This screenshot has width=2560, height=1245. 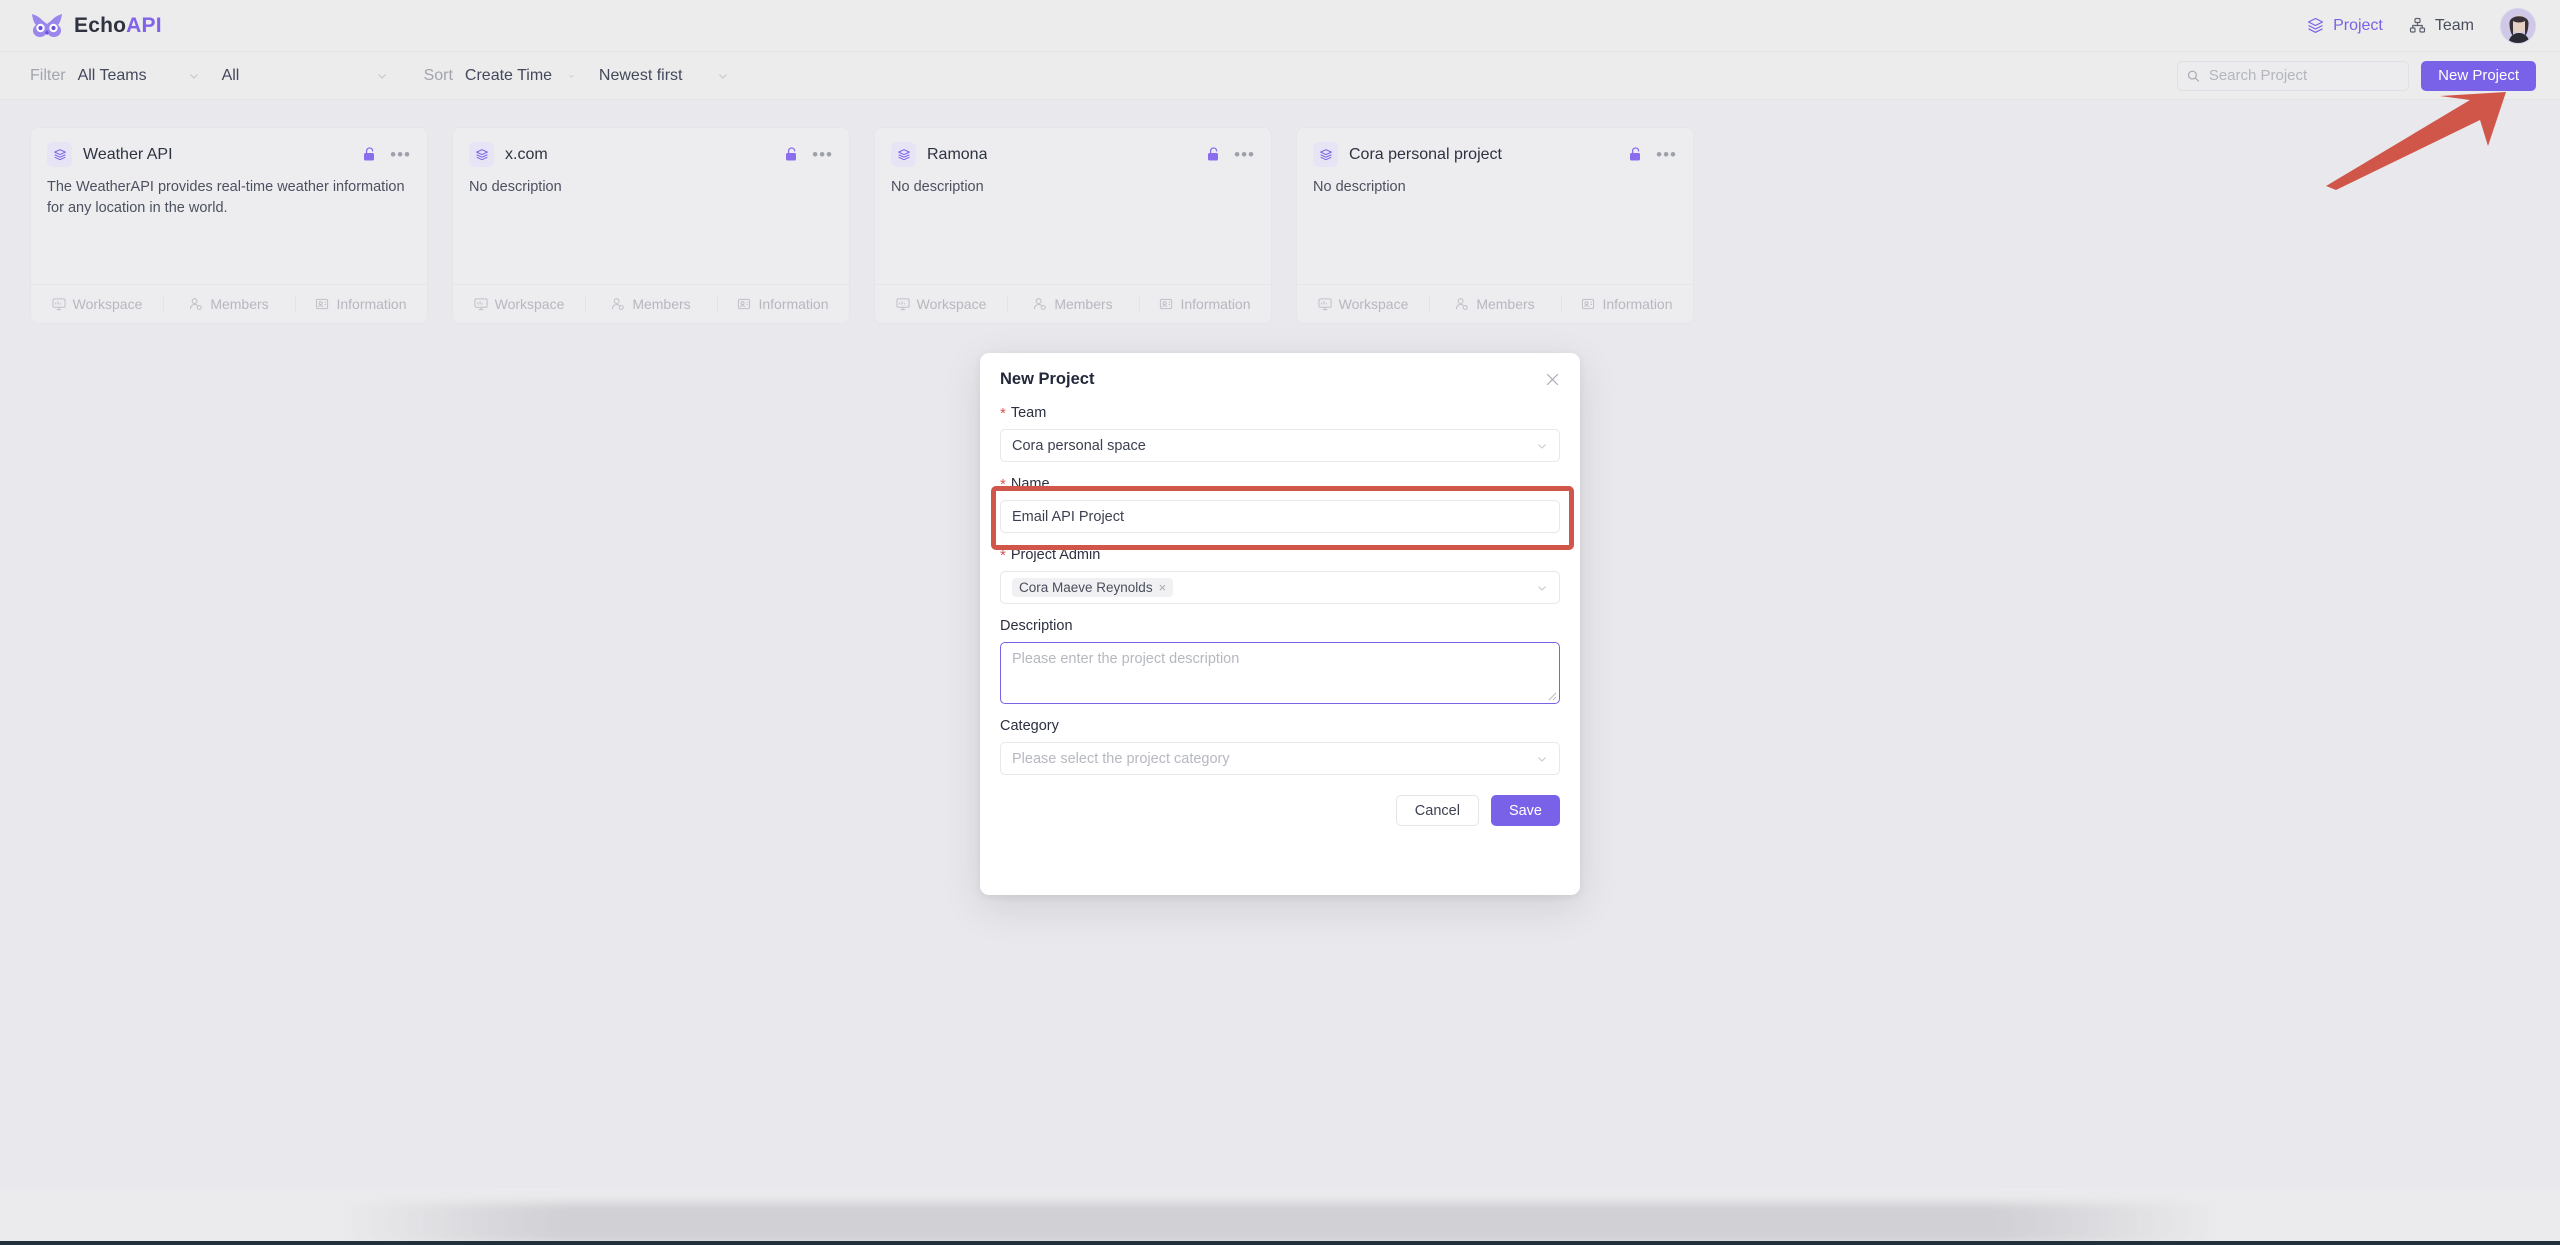 I want to click on sort-order-value: Newest first, so click(x=640, y=75).